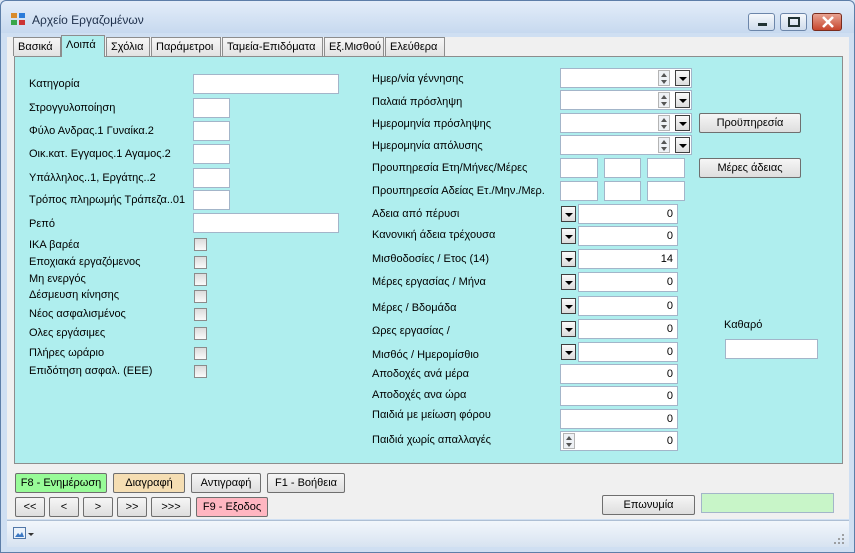 The width and height of the screenshot is (855, 553). Describe the element at coordinates (568, 329) in the screenshot. I see `hours-dropdown` at that location.